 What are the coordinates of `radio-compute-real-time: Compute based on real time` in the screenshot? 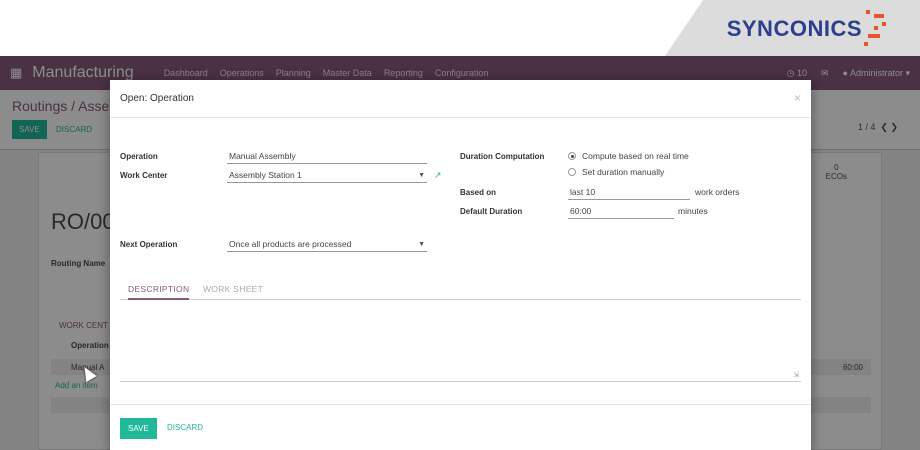 It's located at (628, 156).